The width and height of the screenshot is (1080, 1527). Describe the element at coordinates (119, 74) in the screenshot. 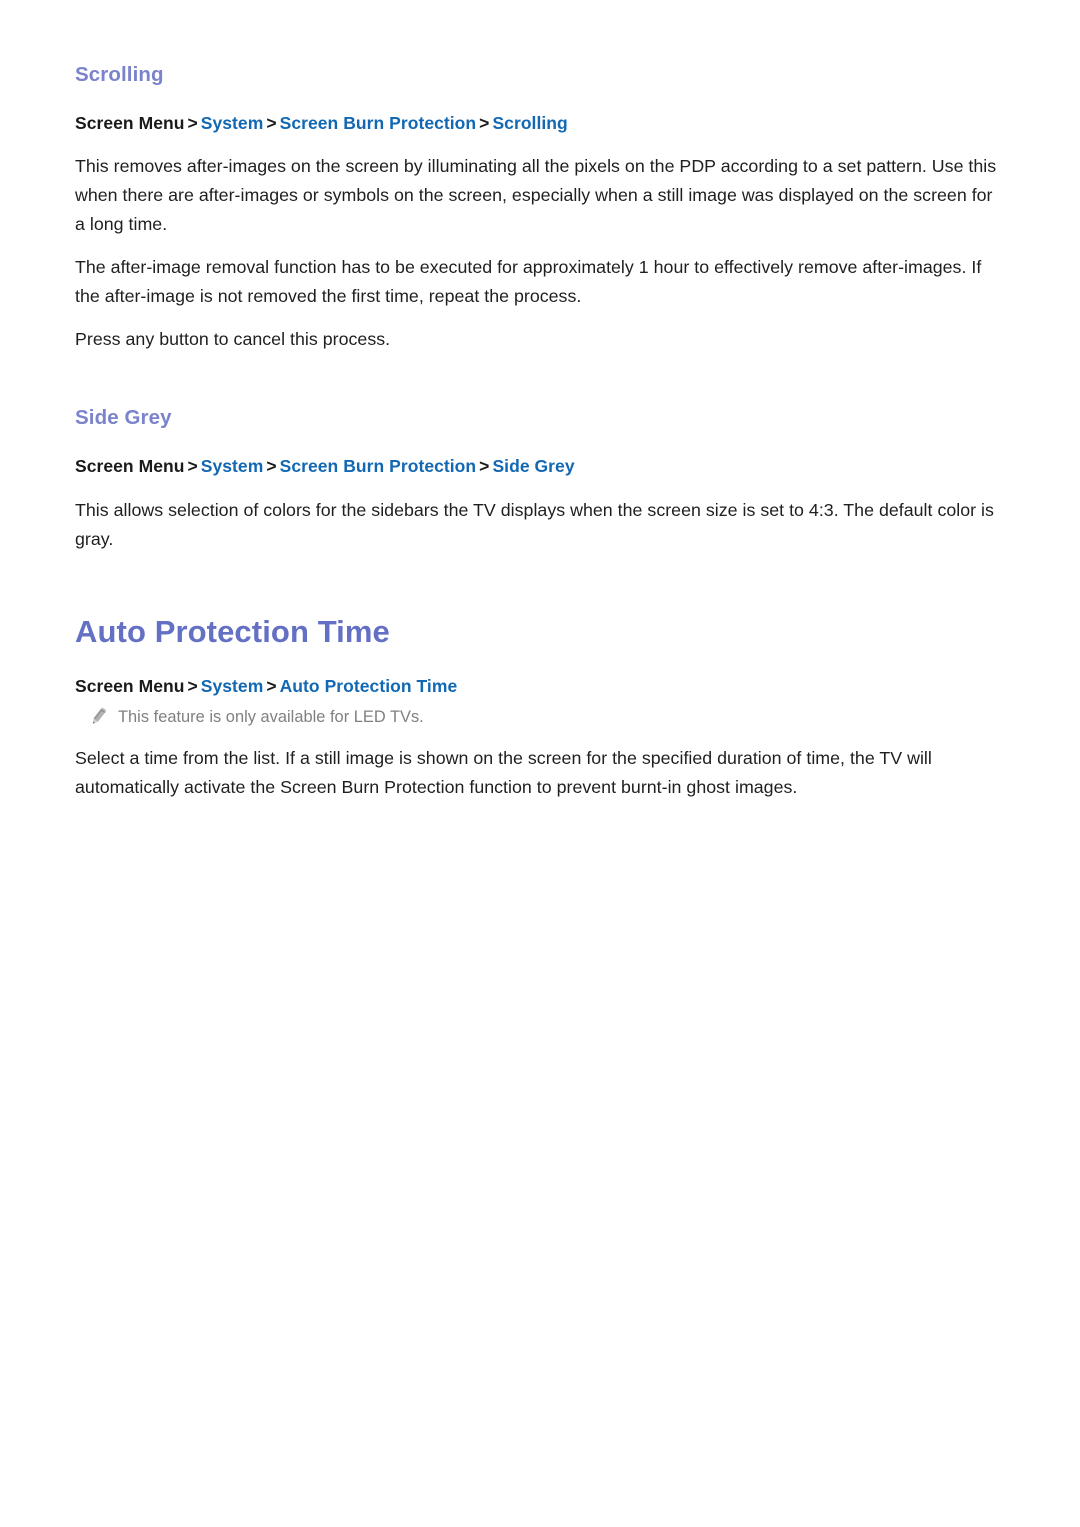

I see `page-title-scrolling: Scrolling` at that location.